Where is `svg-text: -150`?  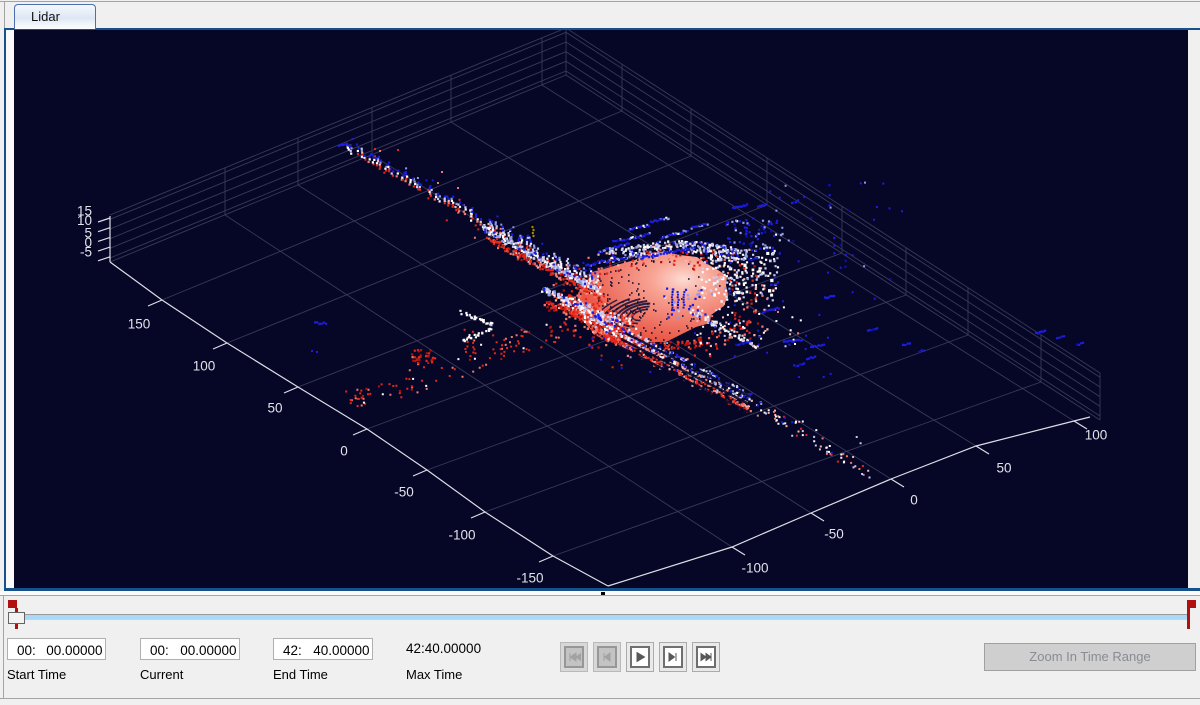 svg-text: -150 is located at coordinates (529, 578).